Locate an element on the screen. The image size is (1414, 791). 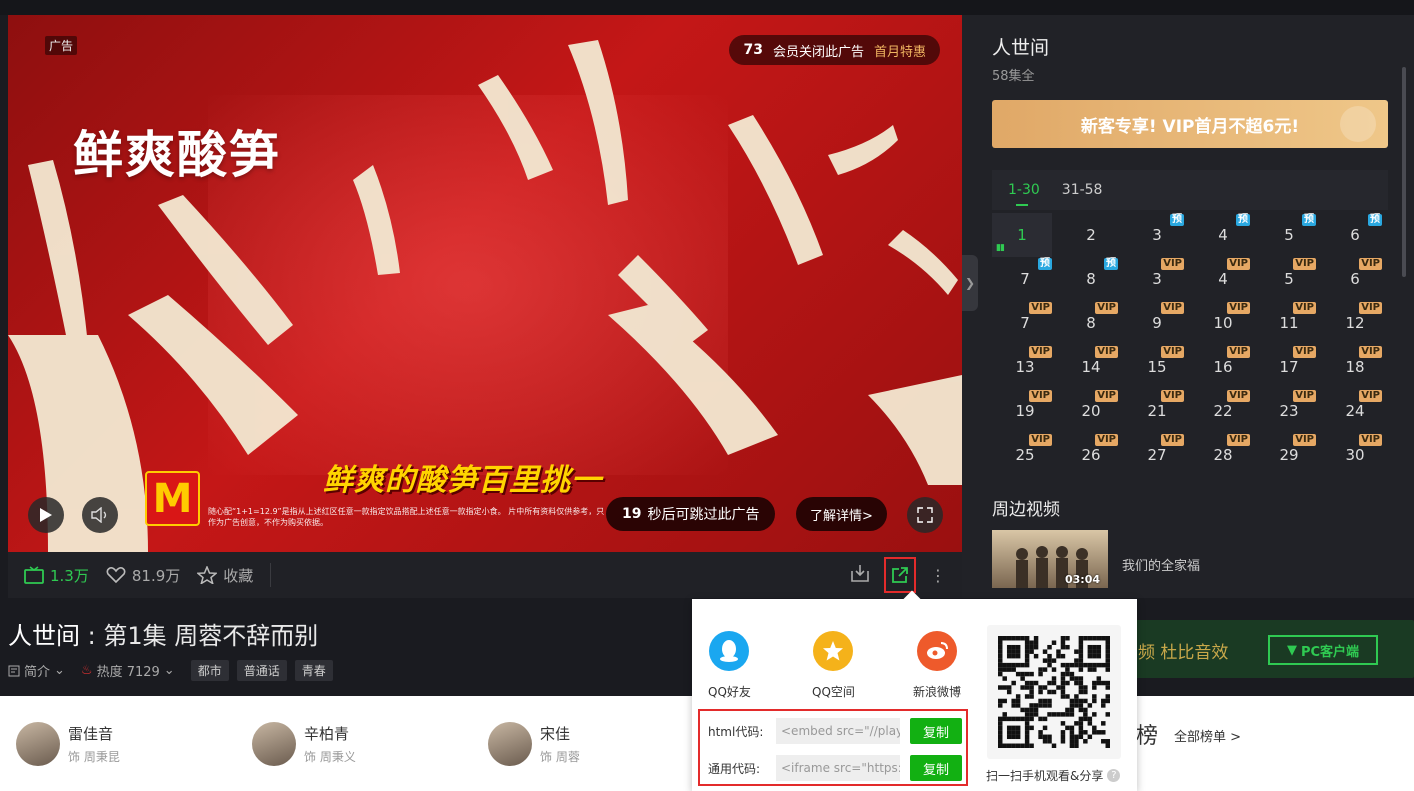
episode-item: 1 ▮▮ is located at coordinates (1022, 235).